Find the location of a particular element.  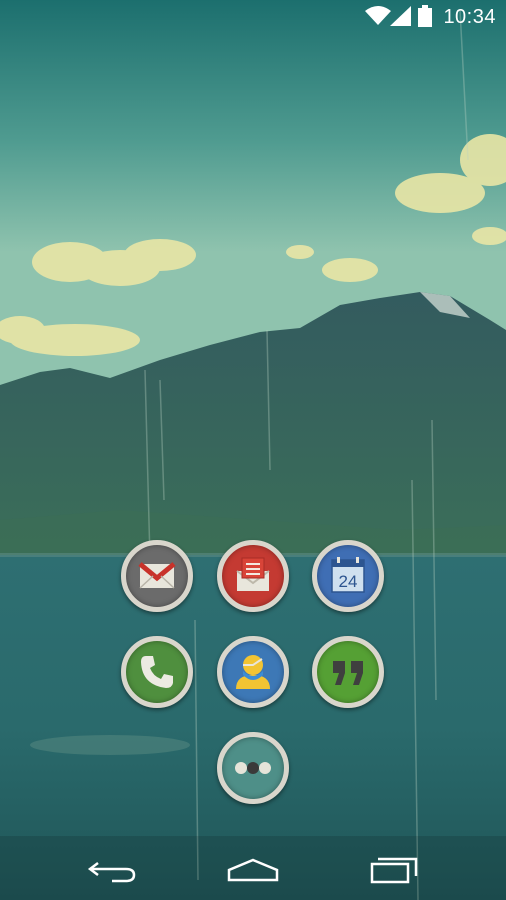

back-icon is located at coordinates (111, 872).